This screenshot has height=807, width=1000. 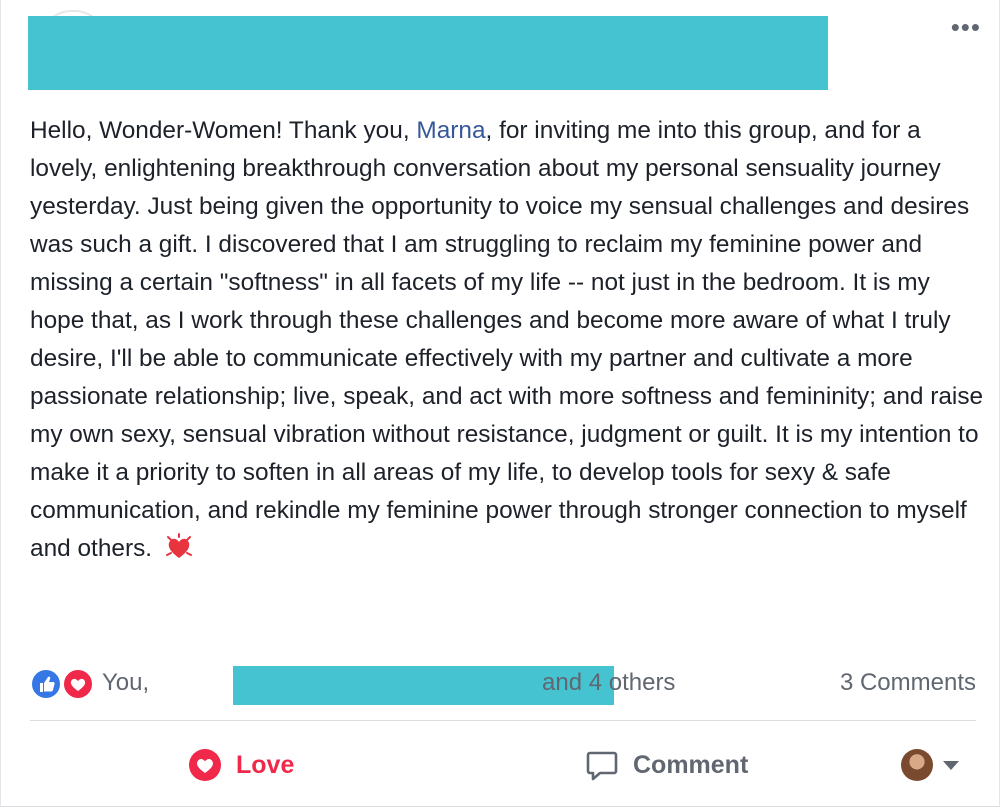 What do you see at coordinates (126, 682) in the screenshot?
I see `you-label: You,` at bounding box center [126, 682].